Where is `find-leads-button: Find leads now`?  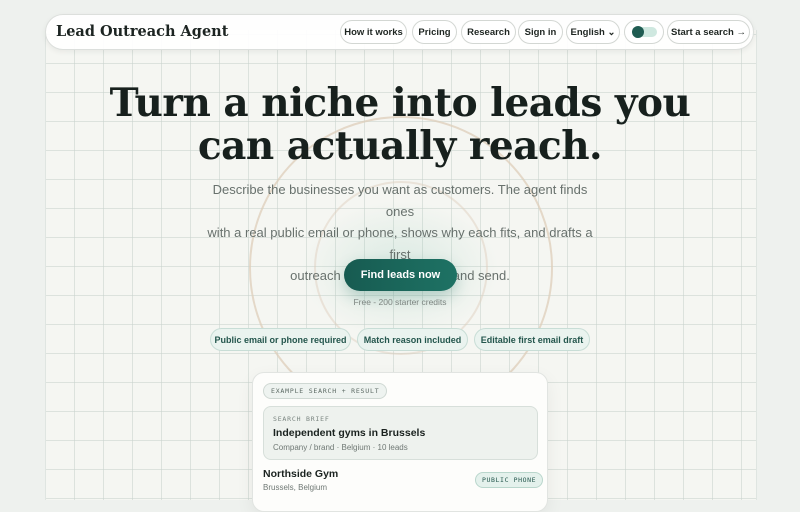 find-leads-button: Find leads now is located at coordinates (400, 275).